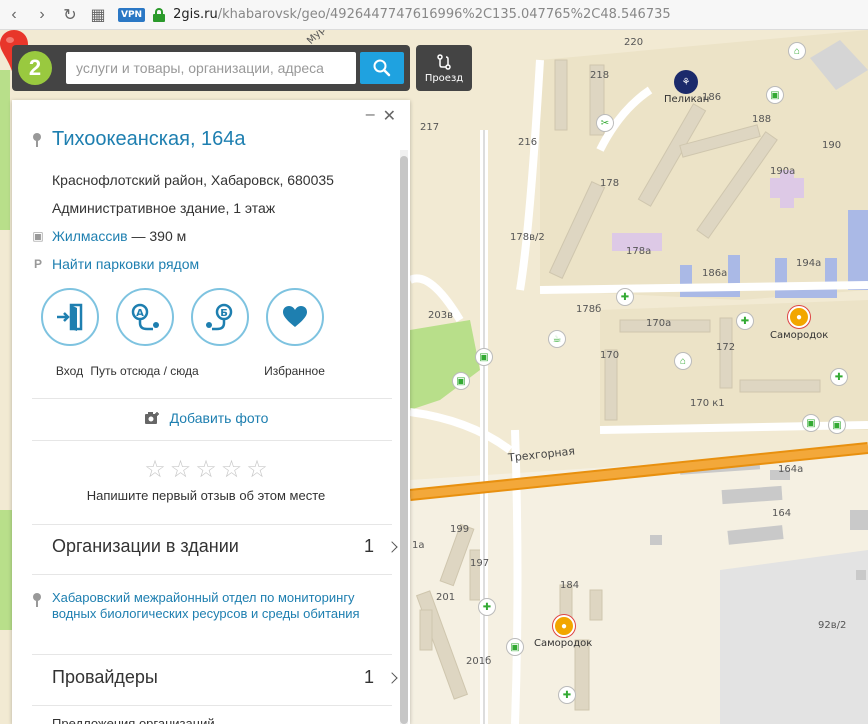  Describe the element at coordinates (783, 171) in the screenshot. I see `house-number: 190а` at that location.